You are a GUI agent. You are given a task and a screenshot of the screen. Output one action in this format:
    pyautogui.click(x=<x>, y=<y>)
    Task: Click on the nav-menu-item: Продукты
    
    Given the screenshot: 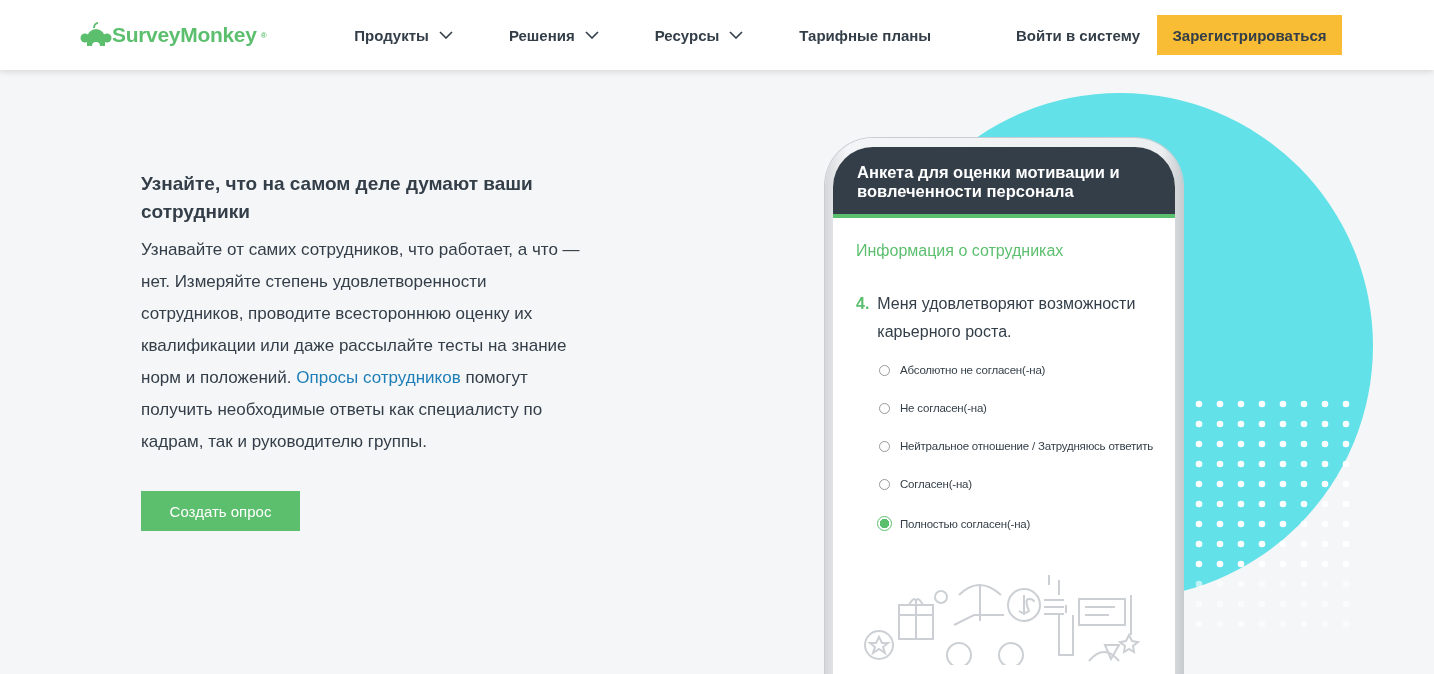 What is the action you would take?
    pyautogui.click(x=403, y=35)
    